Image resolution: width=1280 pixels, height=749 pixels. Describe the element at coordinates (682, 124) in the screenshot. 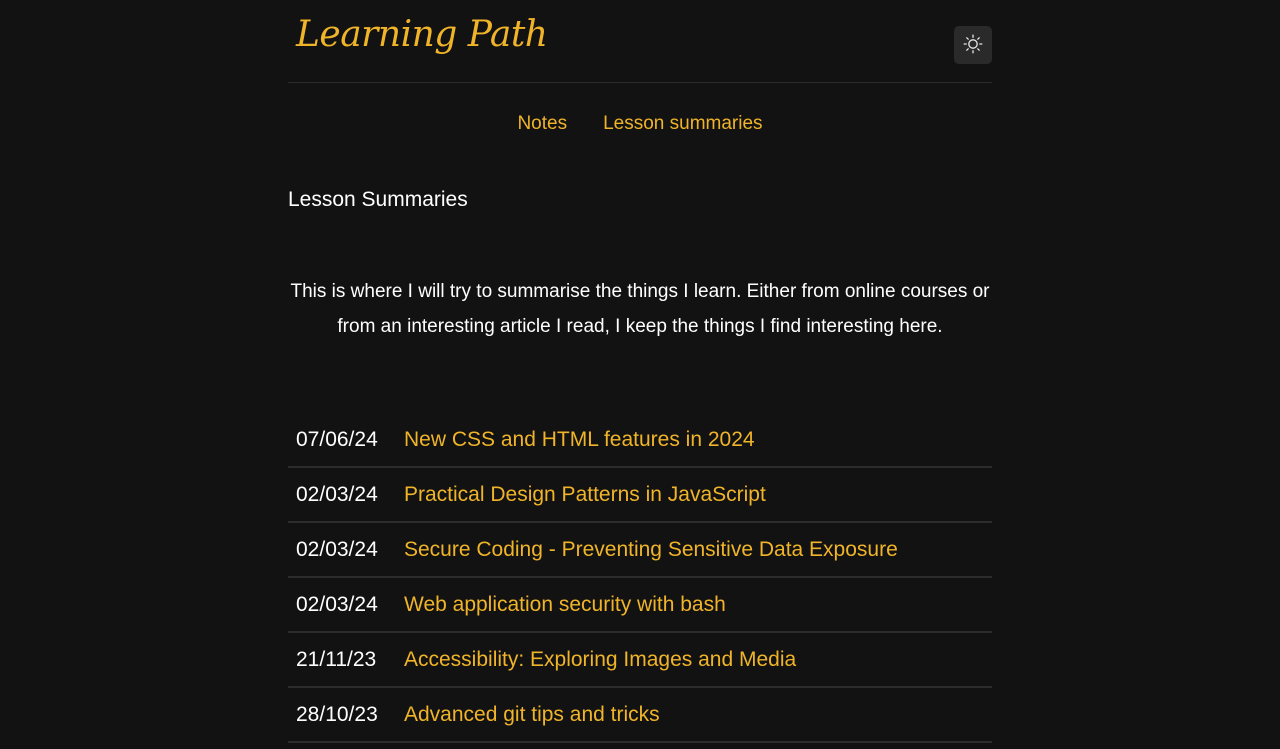

I see `nav-link-lesson-summaries: Lesson summaries` at that location.